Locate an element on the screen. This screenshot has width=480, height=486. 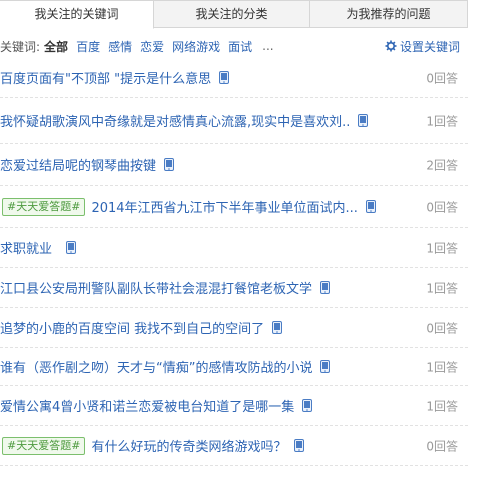
question-link: 百度页面有"不顶部 "提示是什么意思 is located at coordinates (105, 77).